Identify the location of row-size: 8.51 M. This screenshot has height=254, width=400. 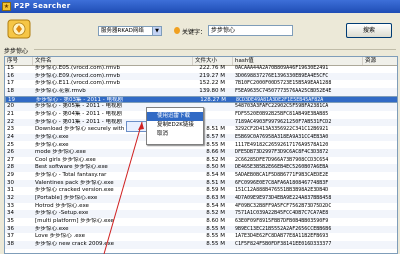
(215, 182).